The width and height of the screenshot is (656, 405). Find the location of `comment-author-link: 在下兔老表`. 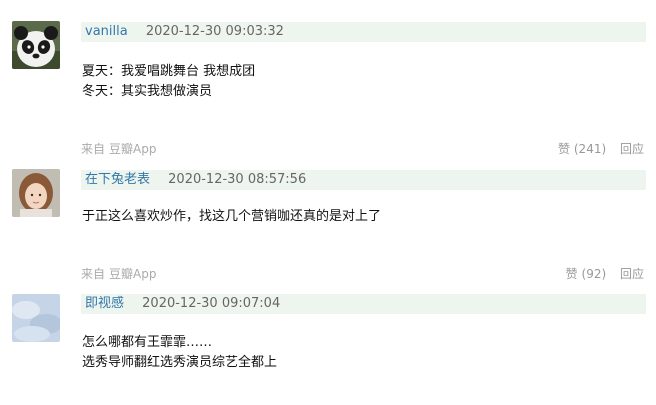

comment-author-link: 在下兔老表 is located at coordinates (117, 179).